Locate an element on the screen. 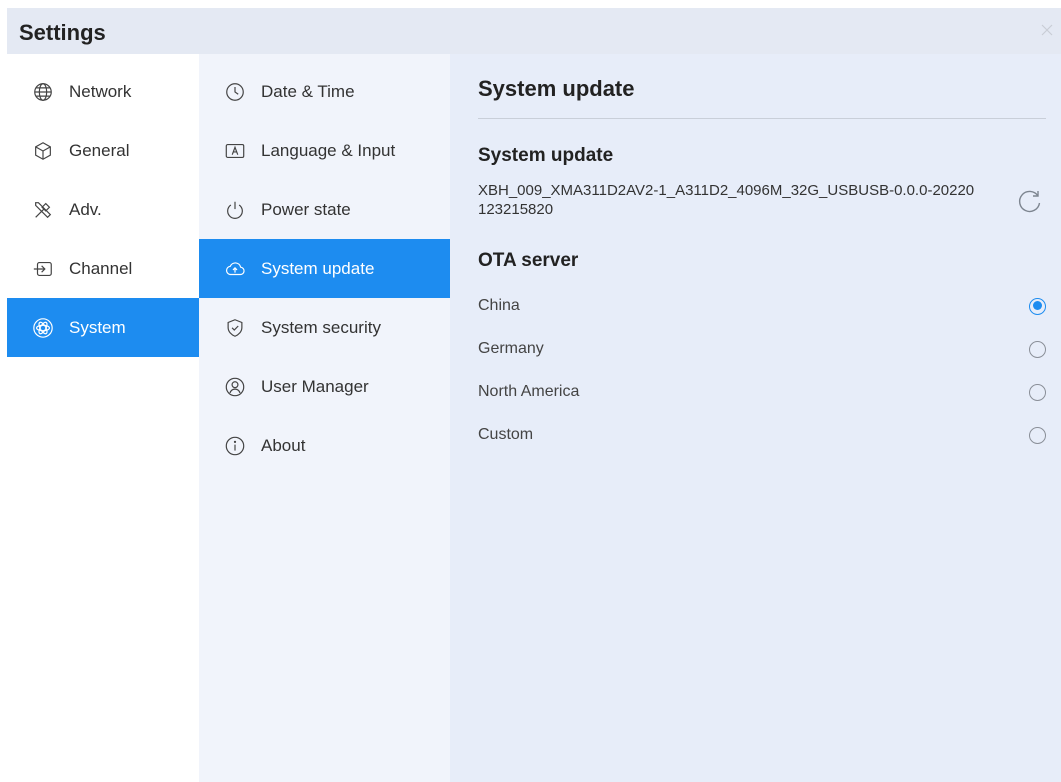 This screenshot has width=1061, height=782. sidebar-item-general: General is located at coordinates (103, 150).